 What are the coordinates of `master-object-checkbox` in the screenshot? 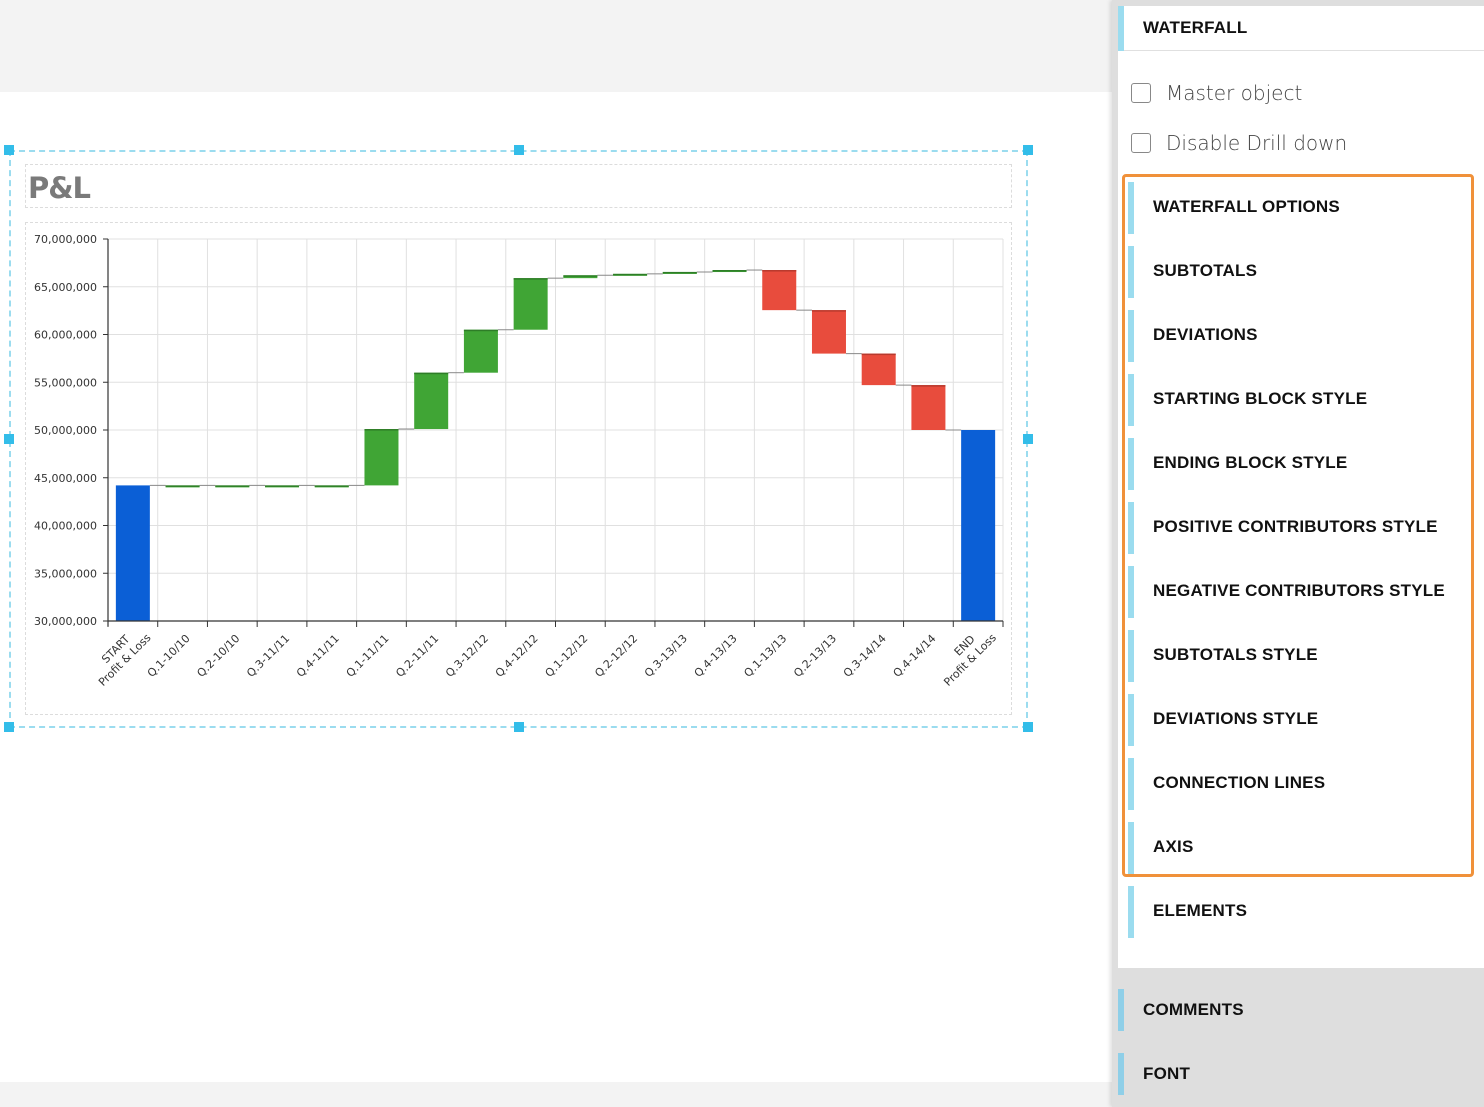 It's located at (1141, 93).